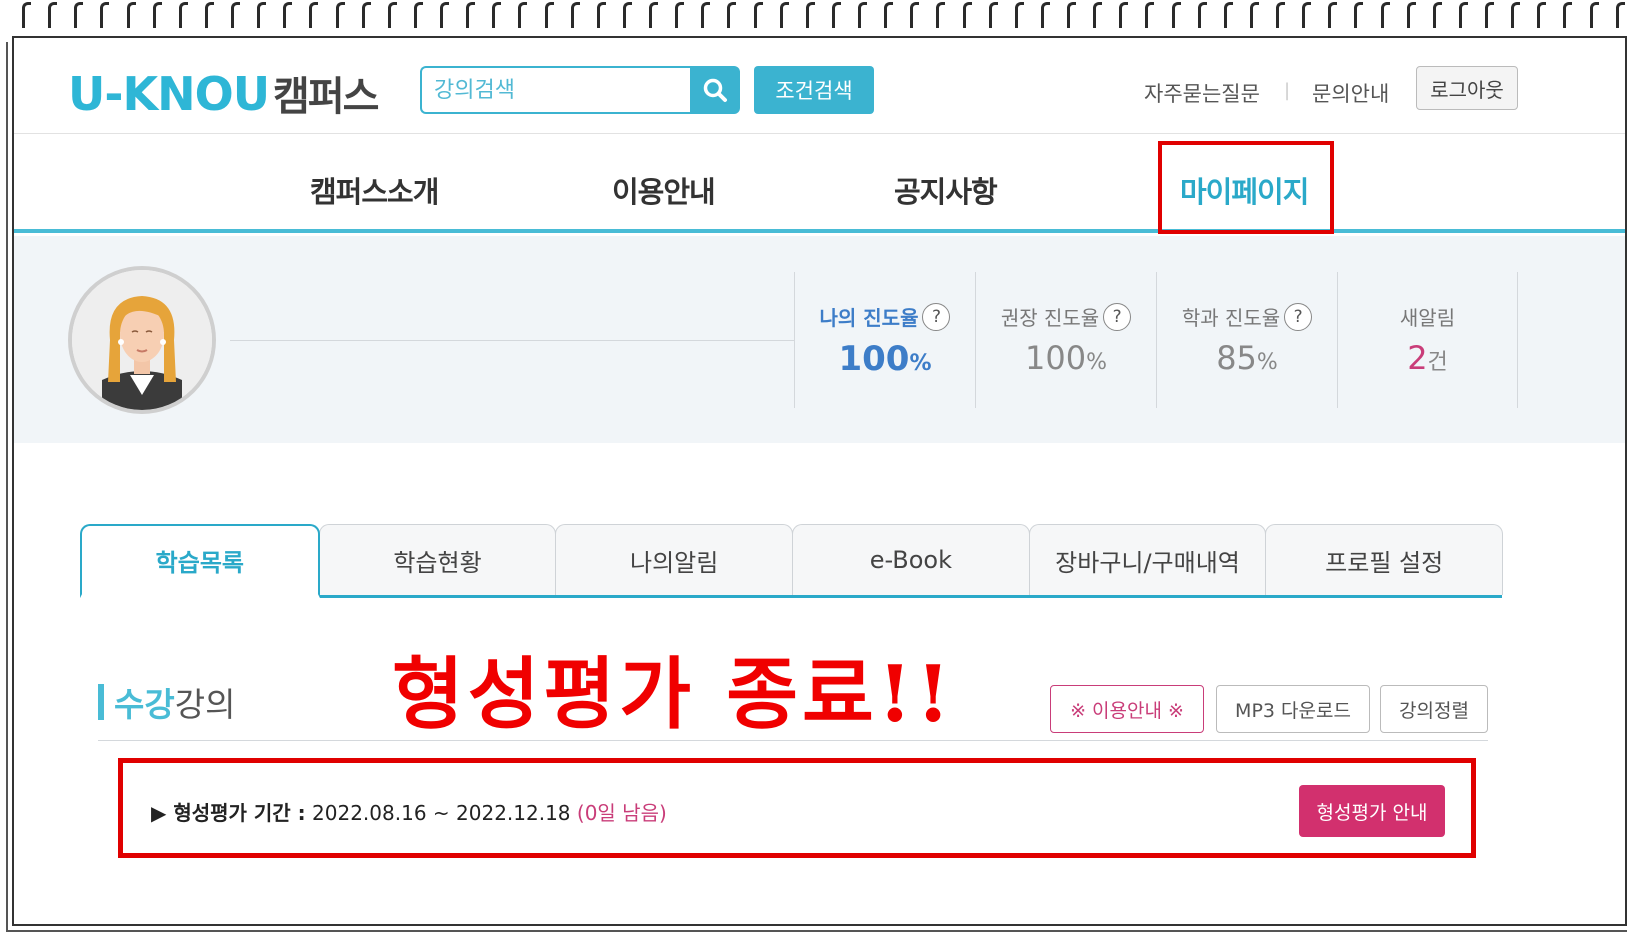 This screenshot has height=939, width=1643. Describe the element at coordinates (512, 340) in the screenshot. I see `profile-divider` at that location.